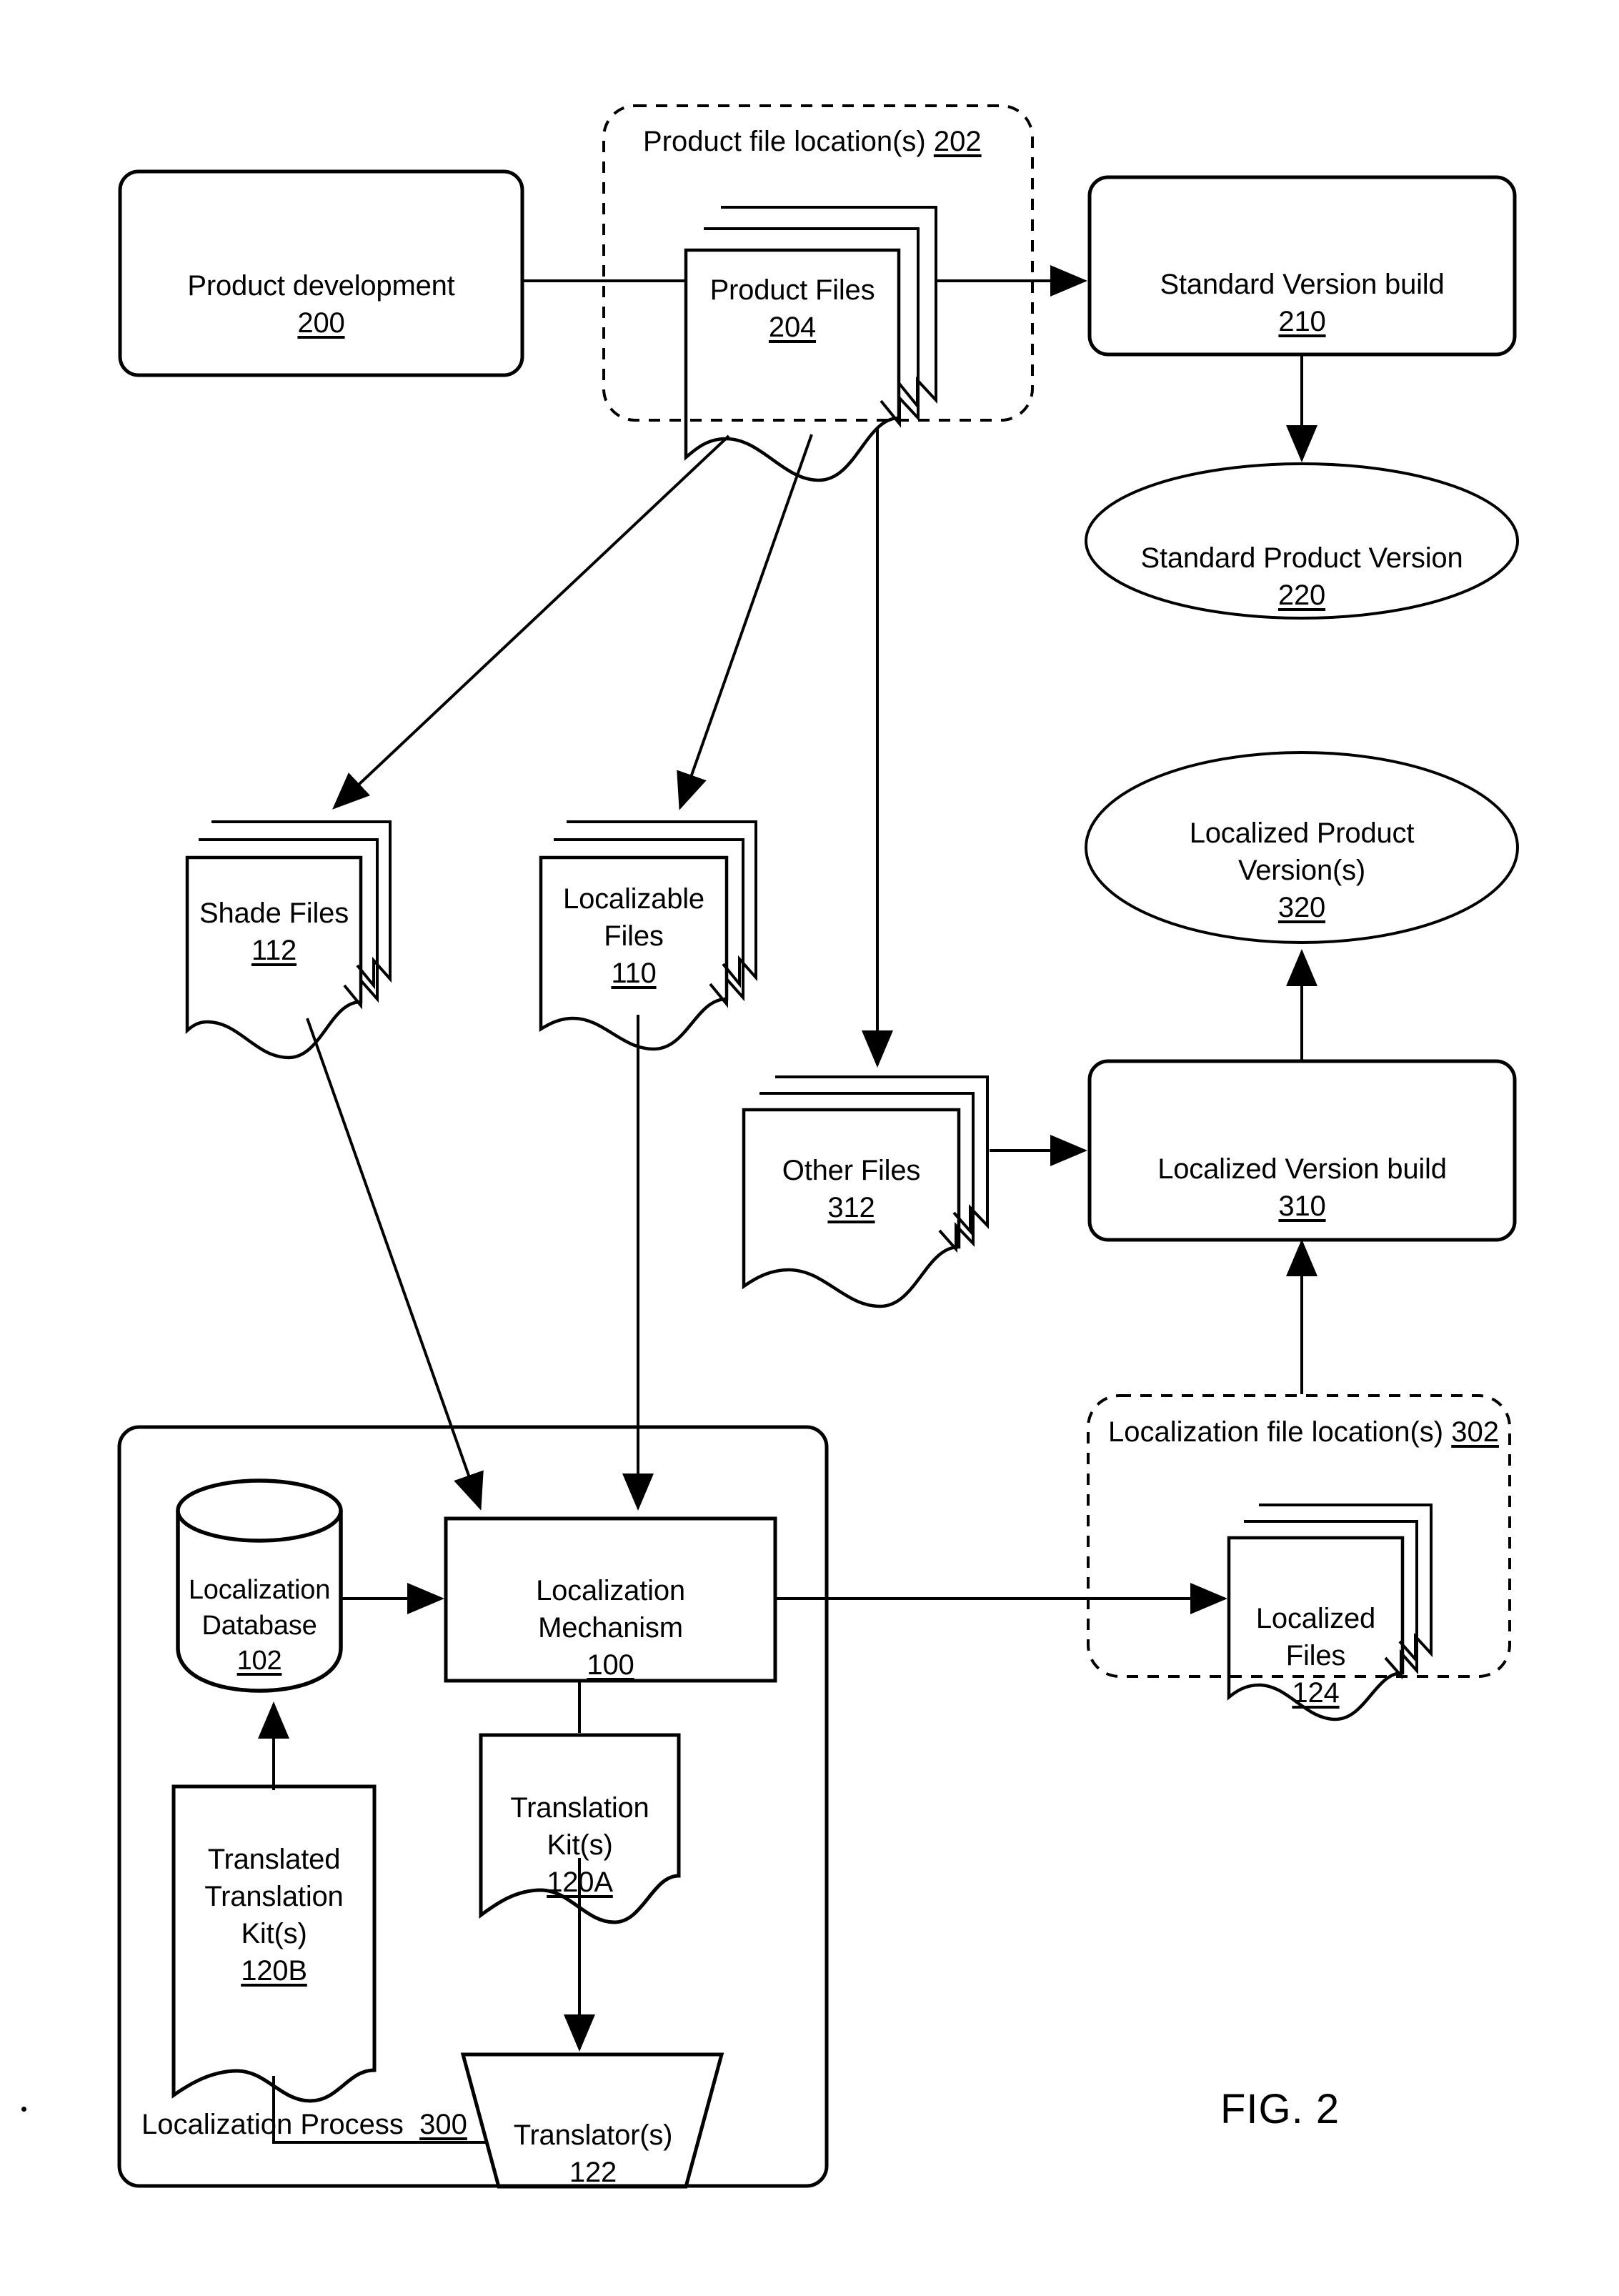  Describe the element at coordinates (649, 923) in the screenshot. I see `localizable-files-sheet-mid` at that location.